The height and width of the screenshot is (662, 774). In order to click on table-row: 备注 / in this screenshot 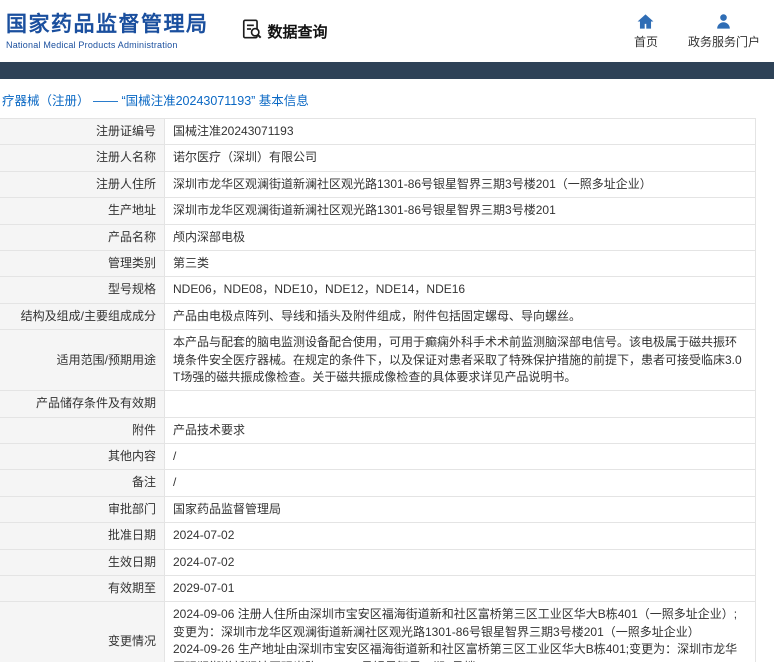, I will do `click(378, 483)`.